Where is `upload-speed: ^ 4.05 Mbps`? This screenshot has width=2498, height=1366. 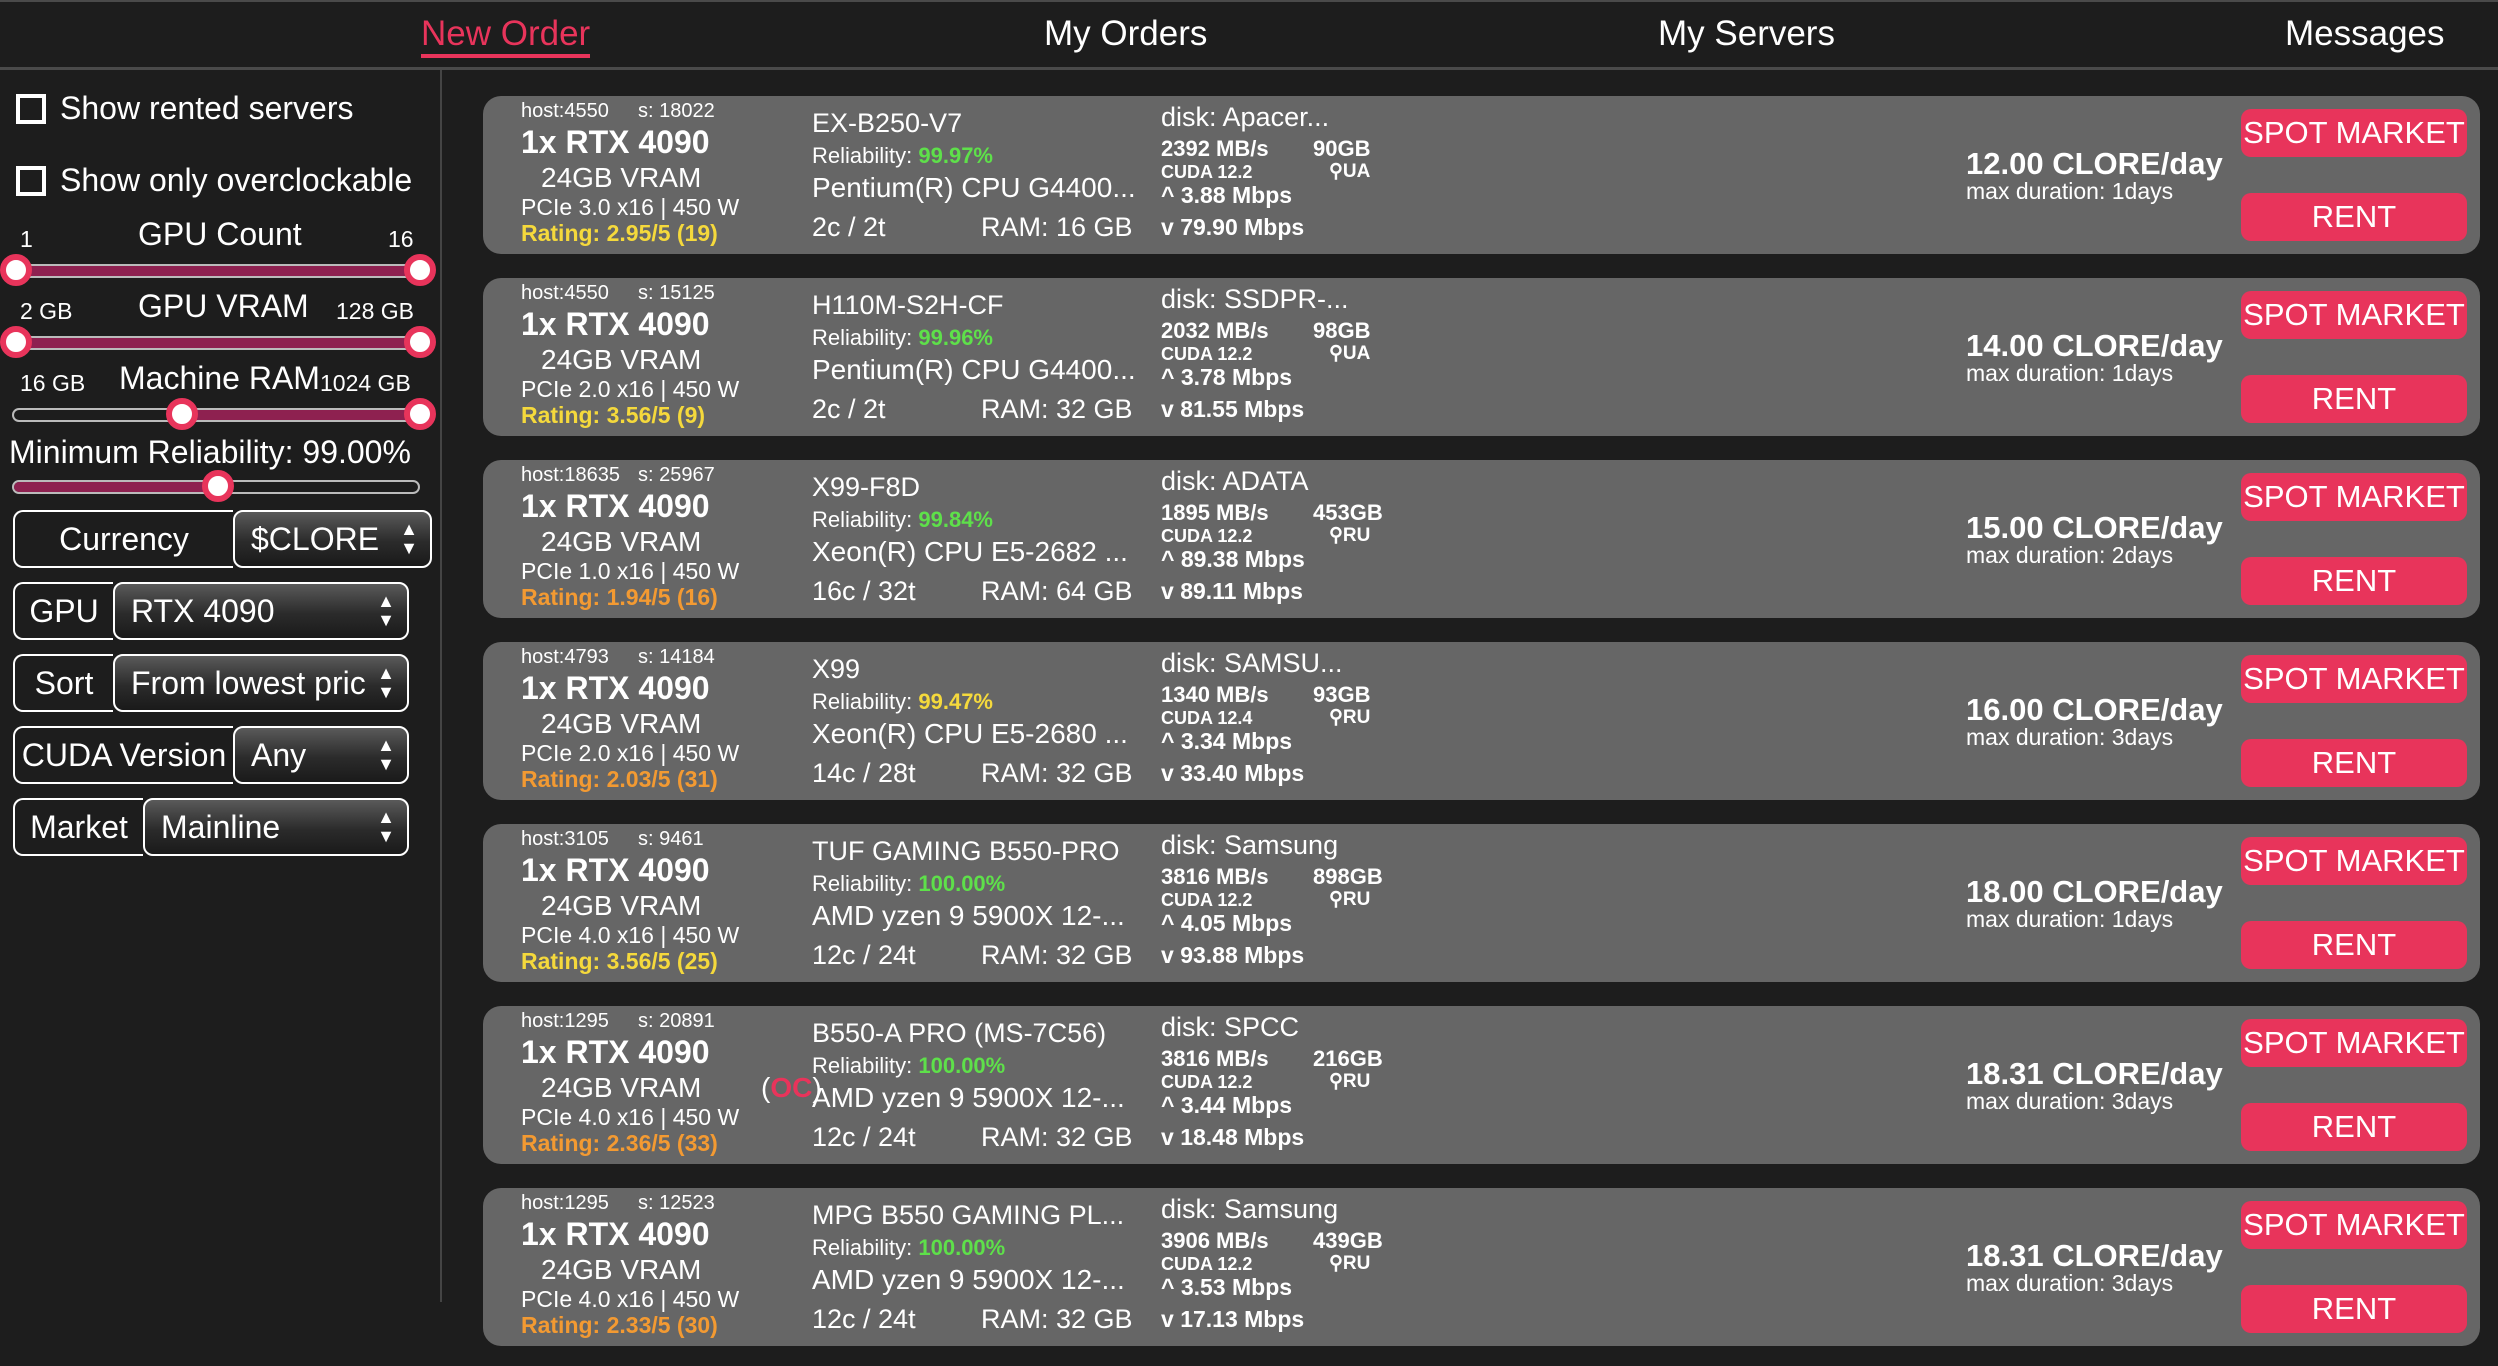
upload-speed: ^ 4.05 Mbps is located at coordinates (1226, 923).